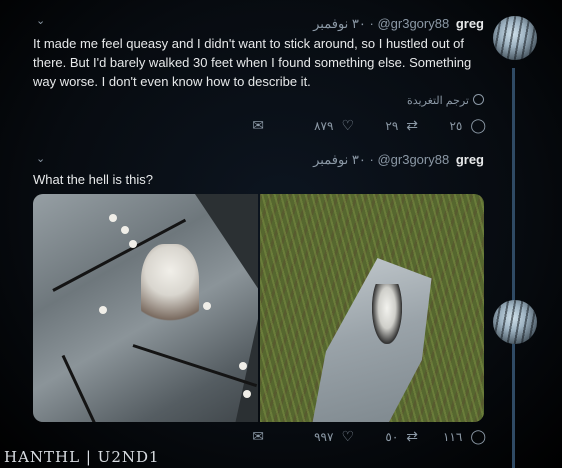 The width and height of the screenshot is (562, 468). Describe the element at coordinates (324, 125) in the screenshot. I see `like-count: ٨٧٩` at that location.